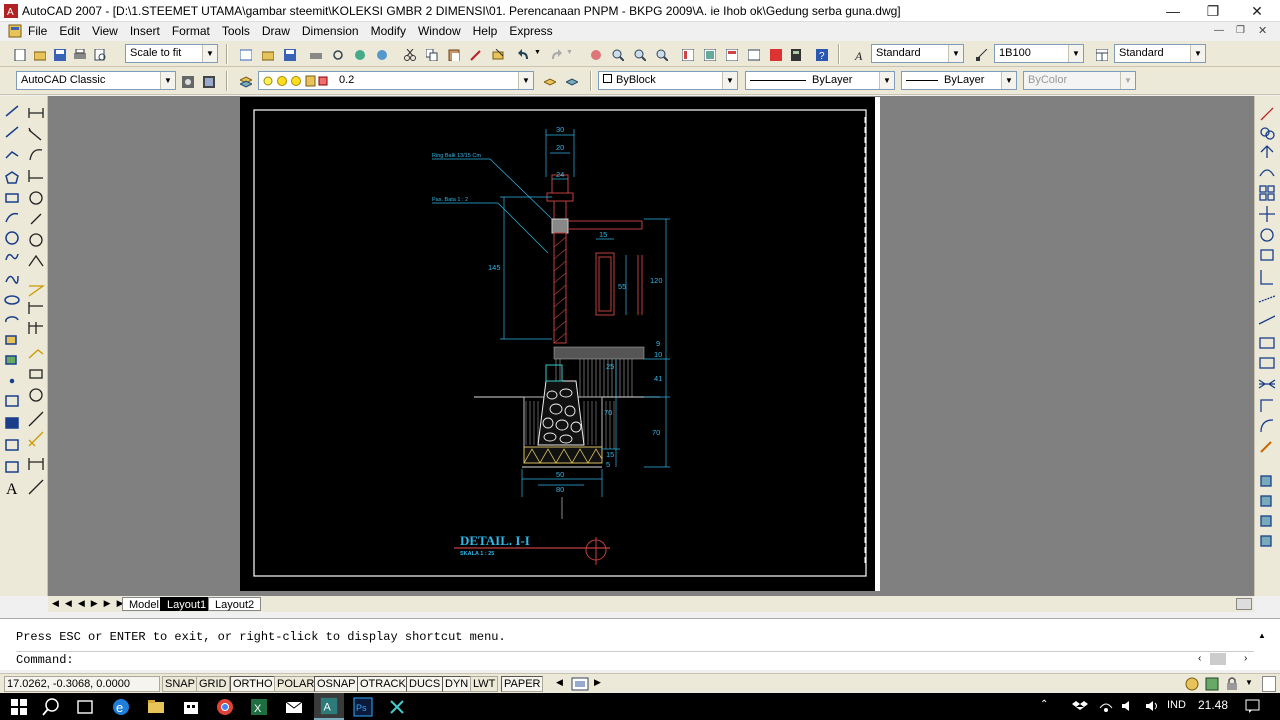  Describe the element at coordinates (571, 81) in the screenshot. I see `layer-previous-button` at that location.